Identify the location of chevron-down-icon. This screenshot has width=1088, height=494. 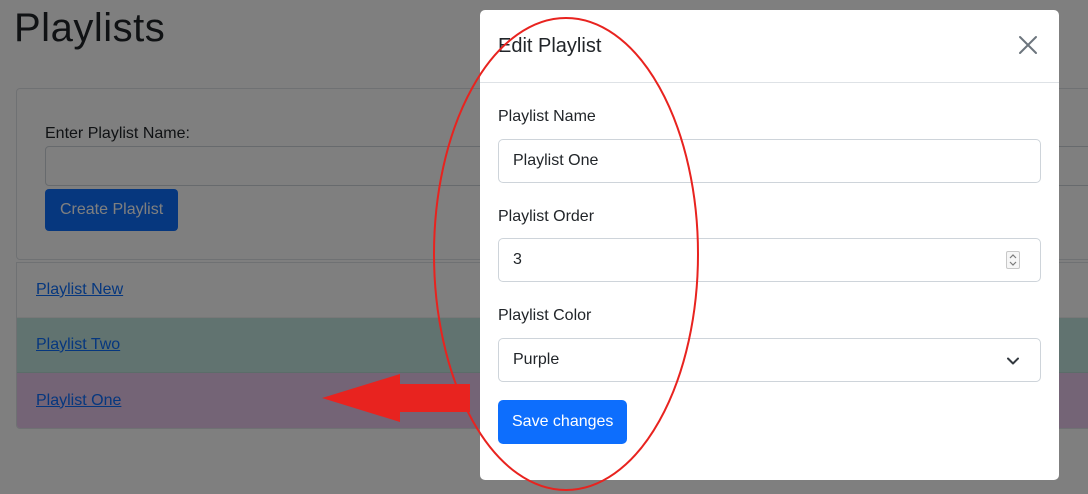
(1013, 361).